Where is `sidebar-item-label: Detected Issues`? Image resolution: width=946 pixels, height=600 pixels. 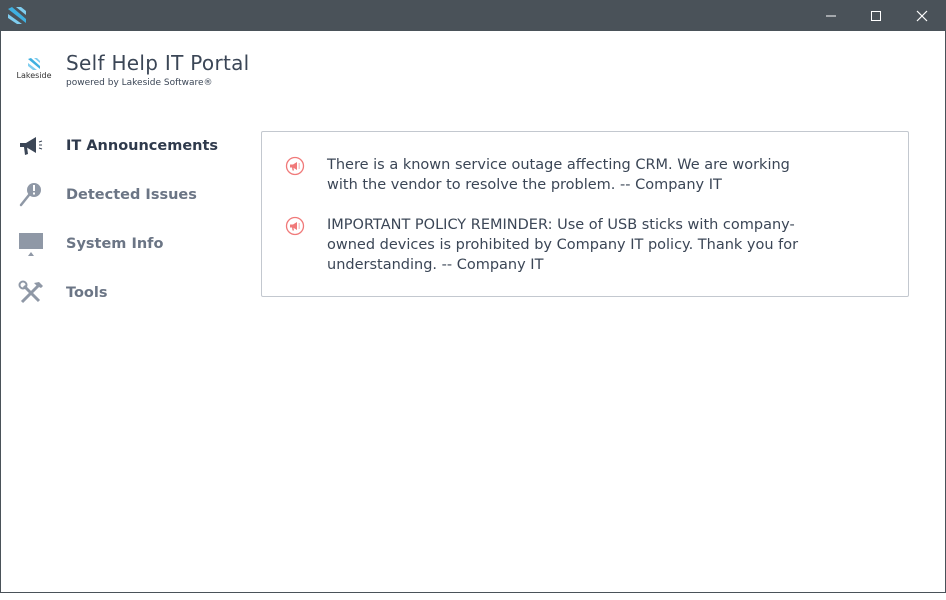
sidebar-item-label: Detected Issues is located at coordinates (131, 195).